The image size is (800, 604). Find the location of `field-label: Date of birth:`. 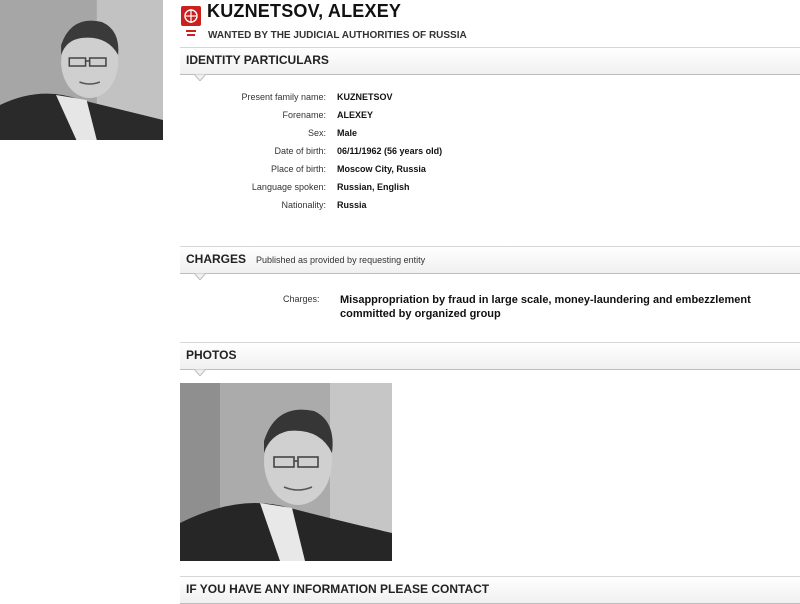

field-label: Date of birth: is located at coordinates (300, 151).